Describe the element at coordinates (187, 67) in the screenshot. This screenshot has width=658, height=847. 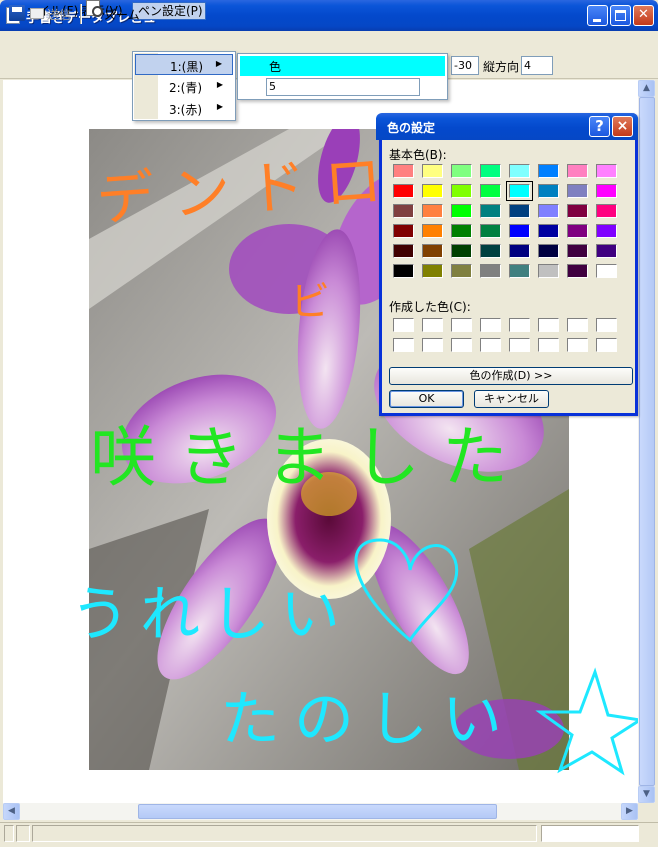
I see `pen-item-label: 1:(黒)` at that location.